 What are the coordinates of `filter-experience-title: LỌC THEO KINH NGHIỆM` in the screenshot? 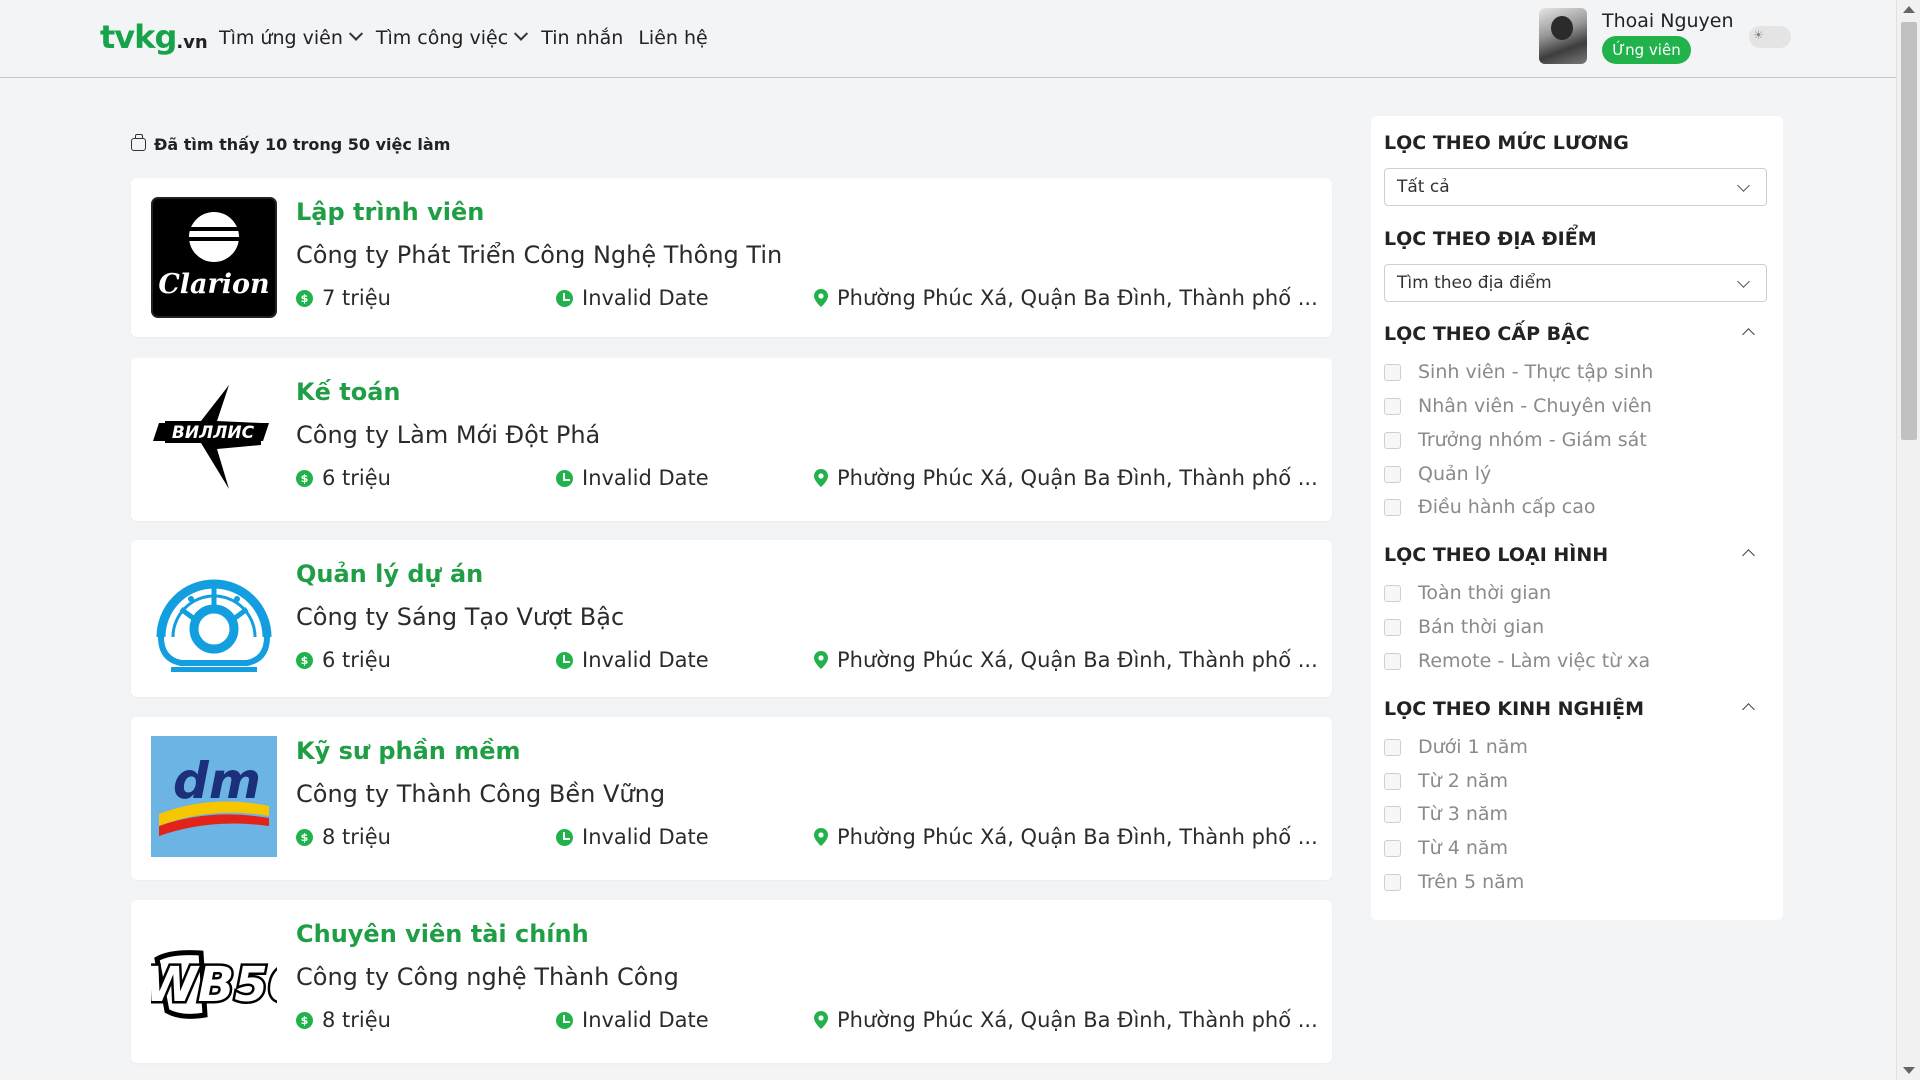 It's located at (1514, 709).